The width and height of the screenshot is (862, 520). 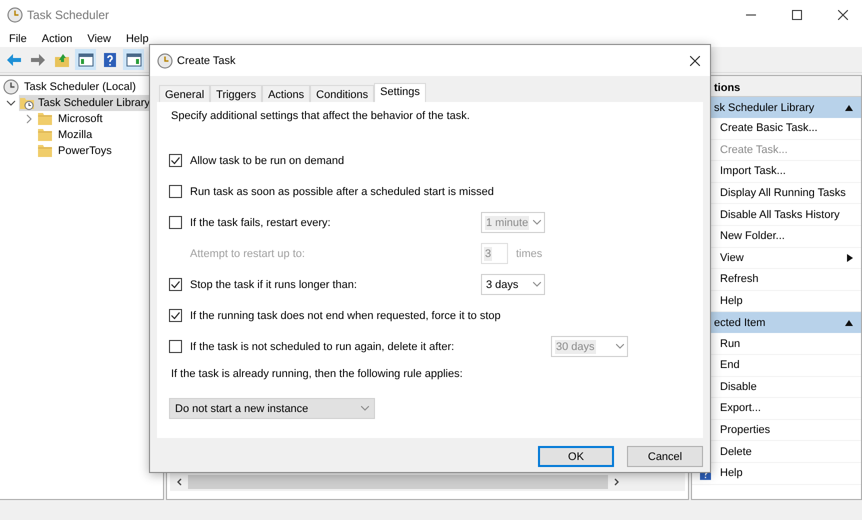 What do you see at coordinates (110, 60) in the screenshot?
I see `help-icon` at bounding box center [110, 60].